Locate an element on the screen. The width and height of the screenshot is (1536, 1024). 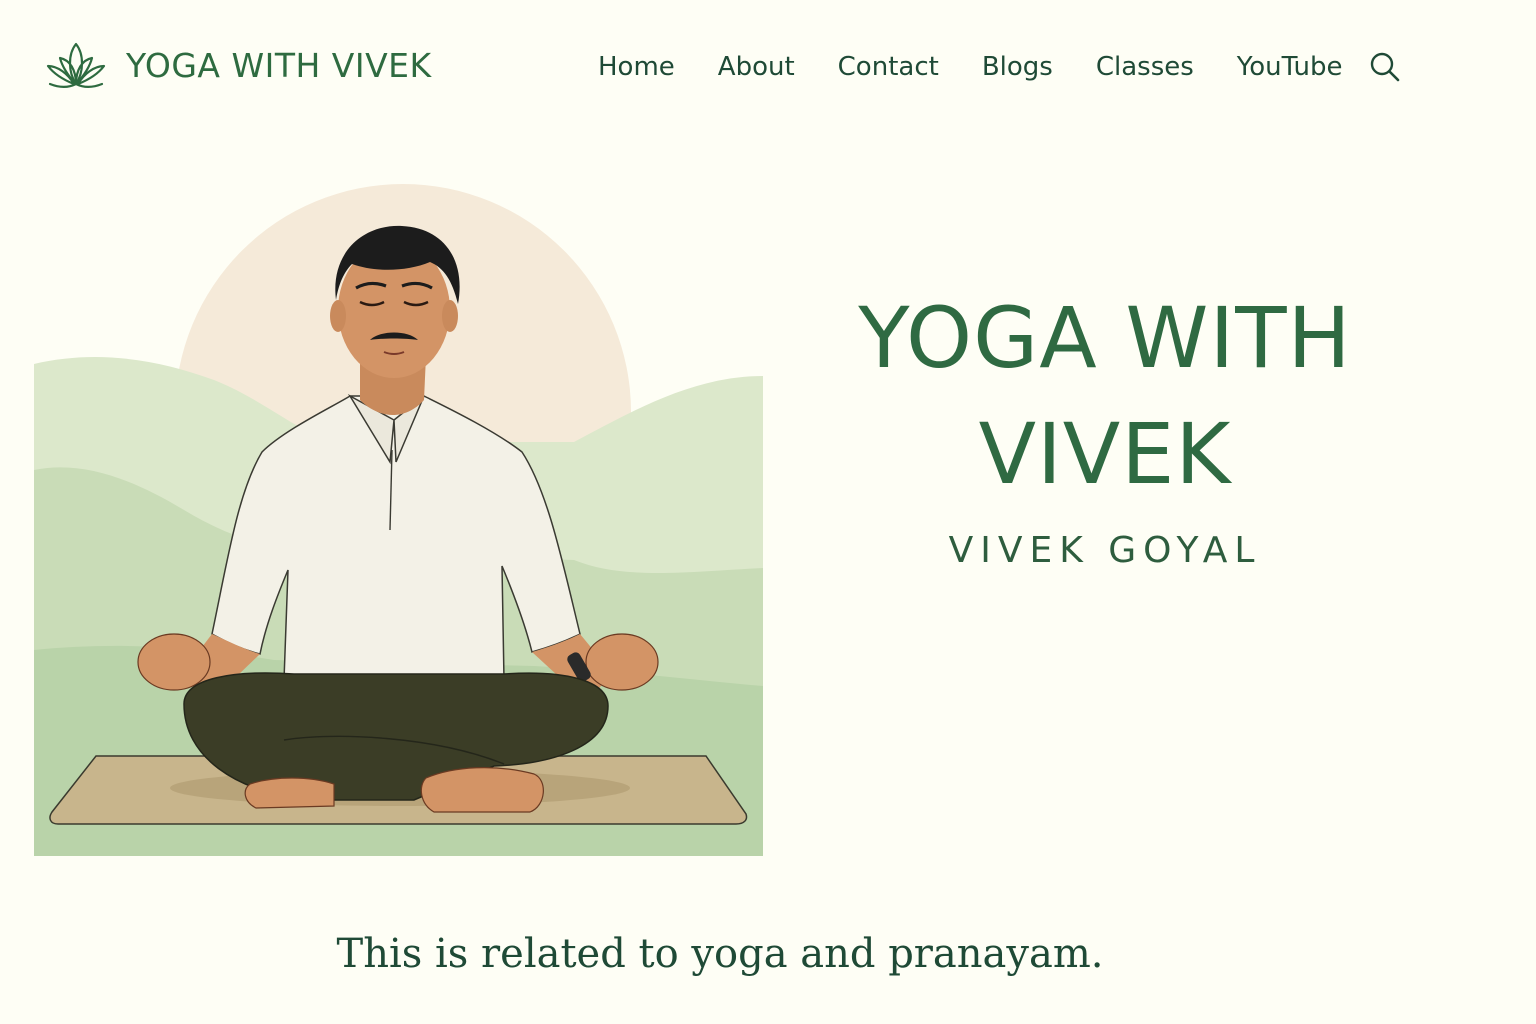
tagline: This is related to yoga and pranayam. is located at coordinates (720, 954).